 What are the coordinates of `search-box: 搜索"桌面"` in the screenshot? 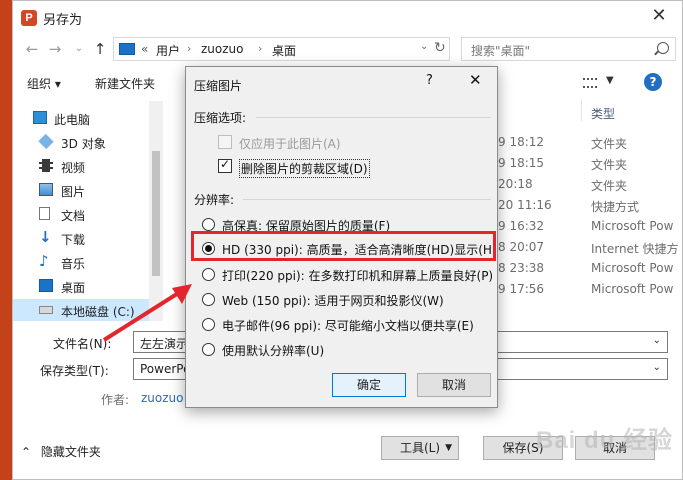 It's located at (568, 49).